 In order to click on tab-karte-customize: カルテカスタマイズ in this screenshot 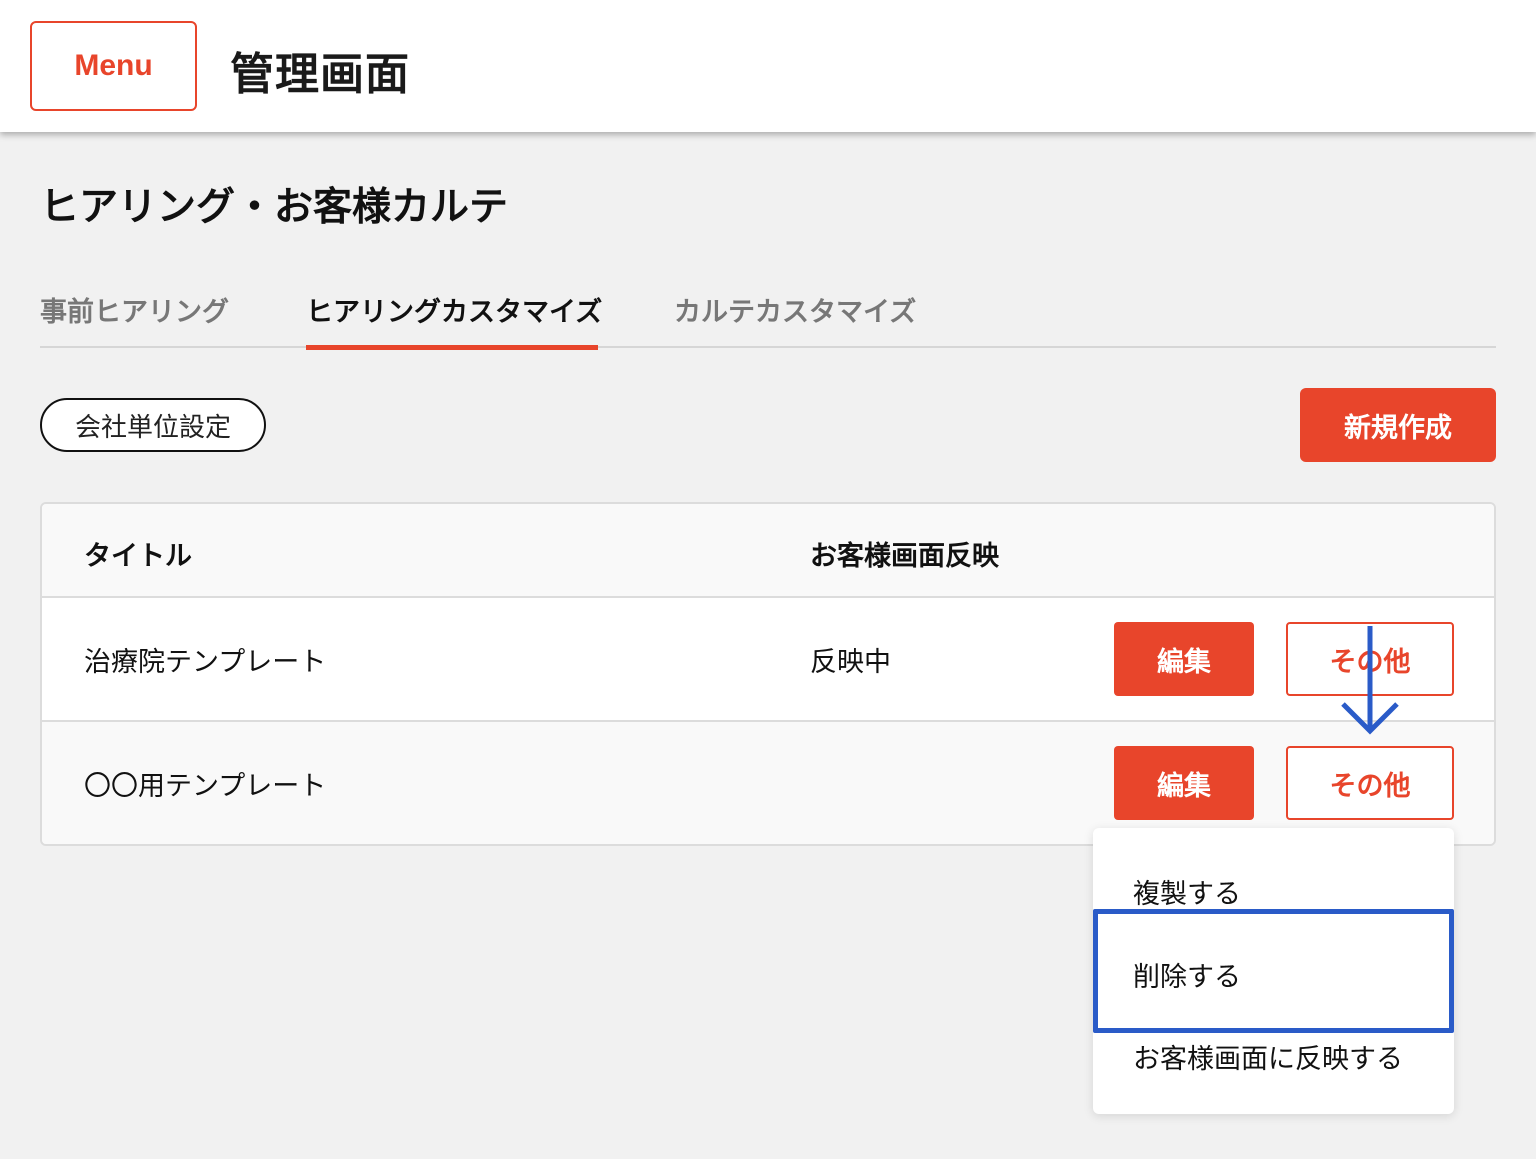, I will do `click(795, 319)`.